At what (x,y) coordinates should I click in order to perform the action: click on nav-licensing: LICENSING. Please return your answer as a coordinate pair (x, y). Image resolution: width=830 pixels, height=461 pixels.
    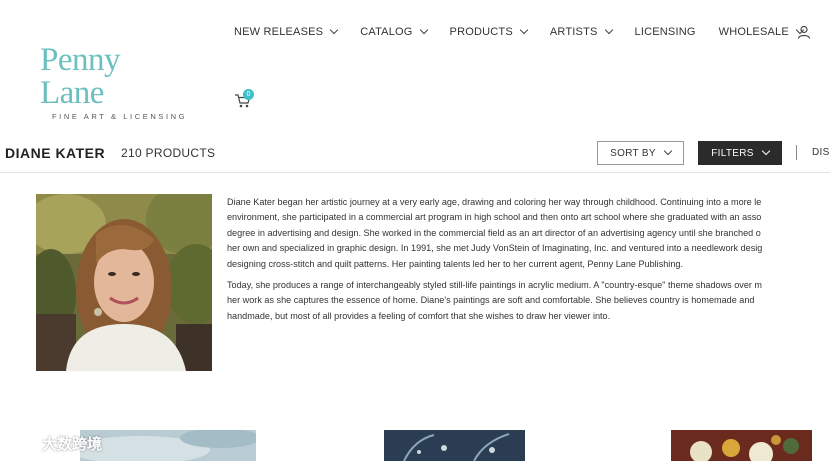
    Looking at the image, I should click on (665, 32).